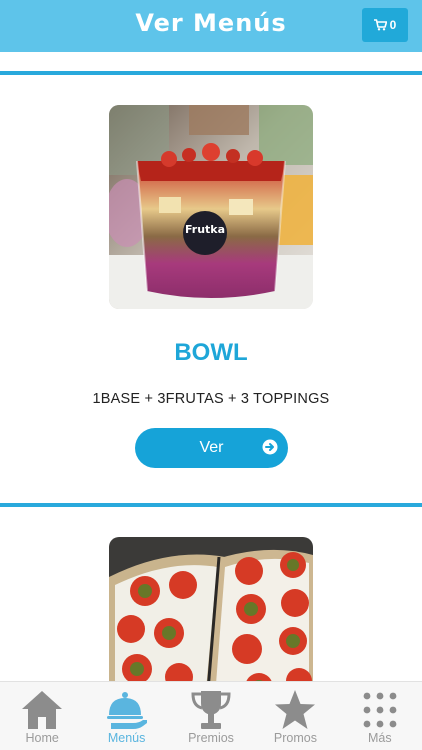 The width and height of the screenshot is (422, 750). What do you see at coordinates (42, 710) in the screenshot?
I see `home-icon` at bounding box center [42, 710].